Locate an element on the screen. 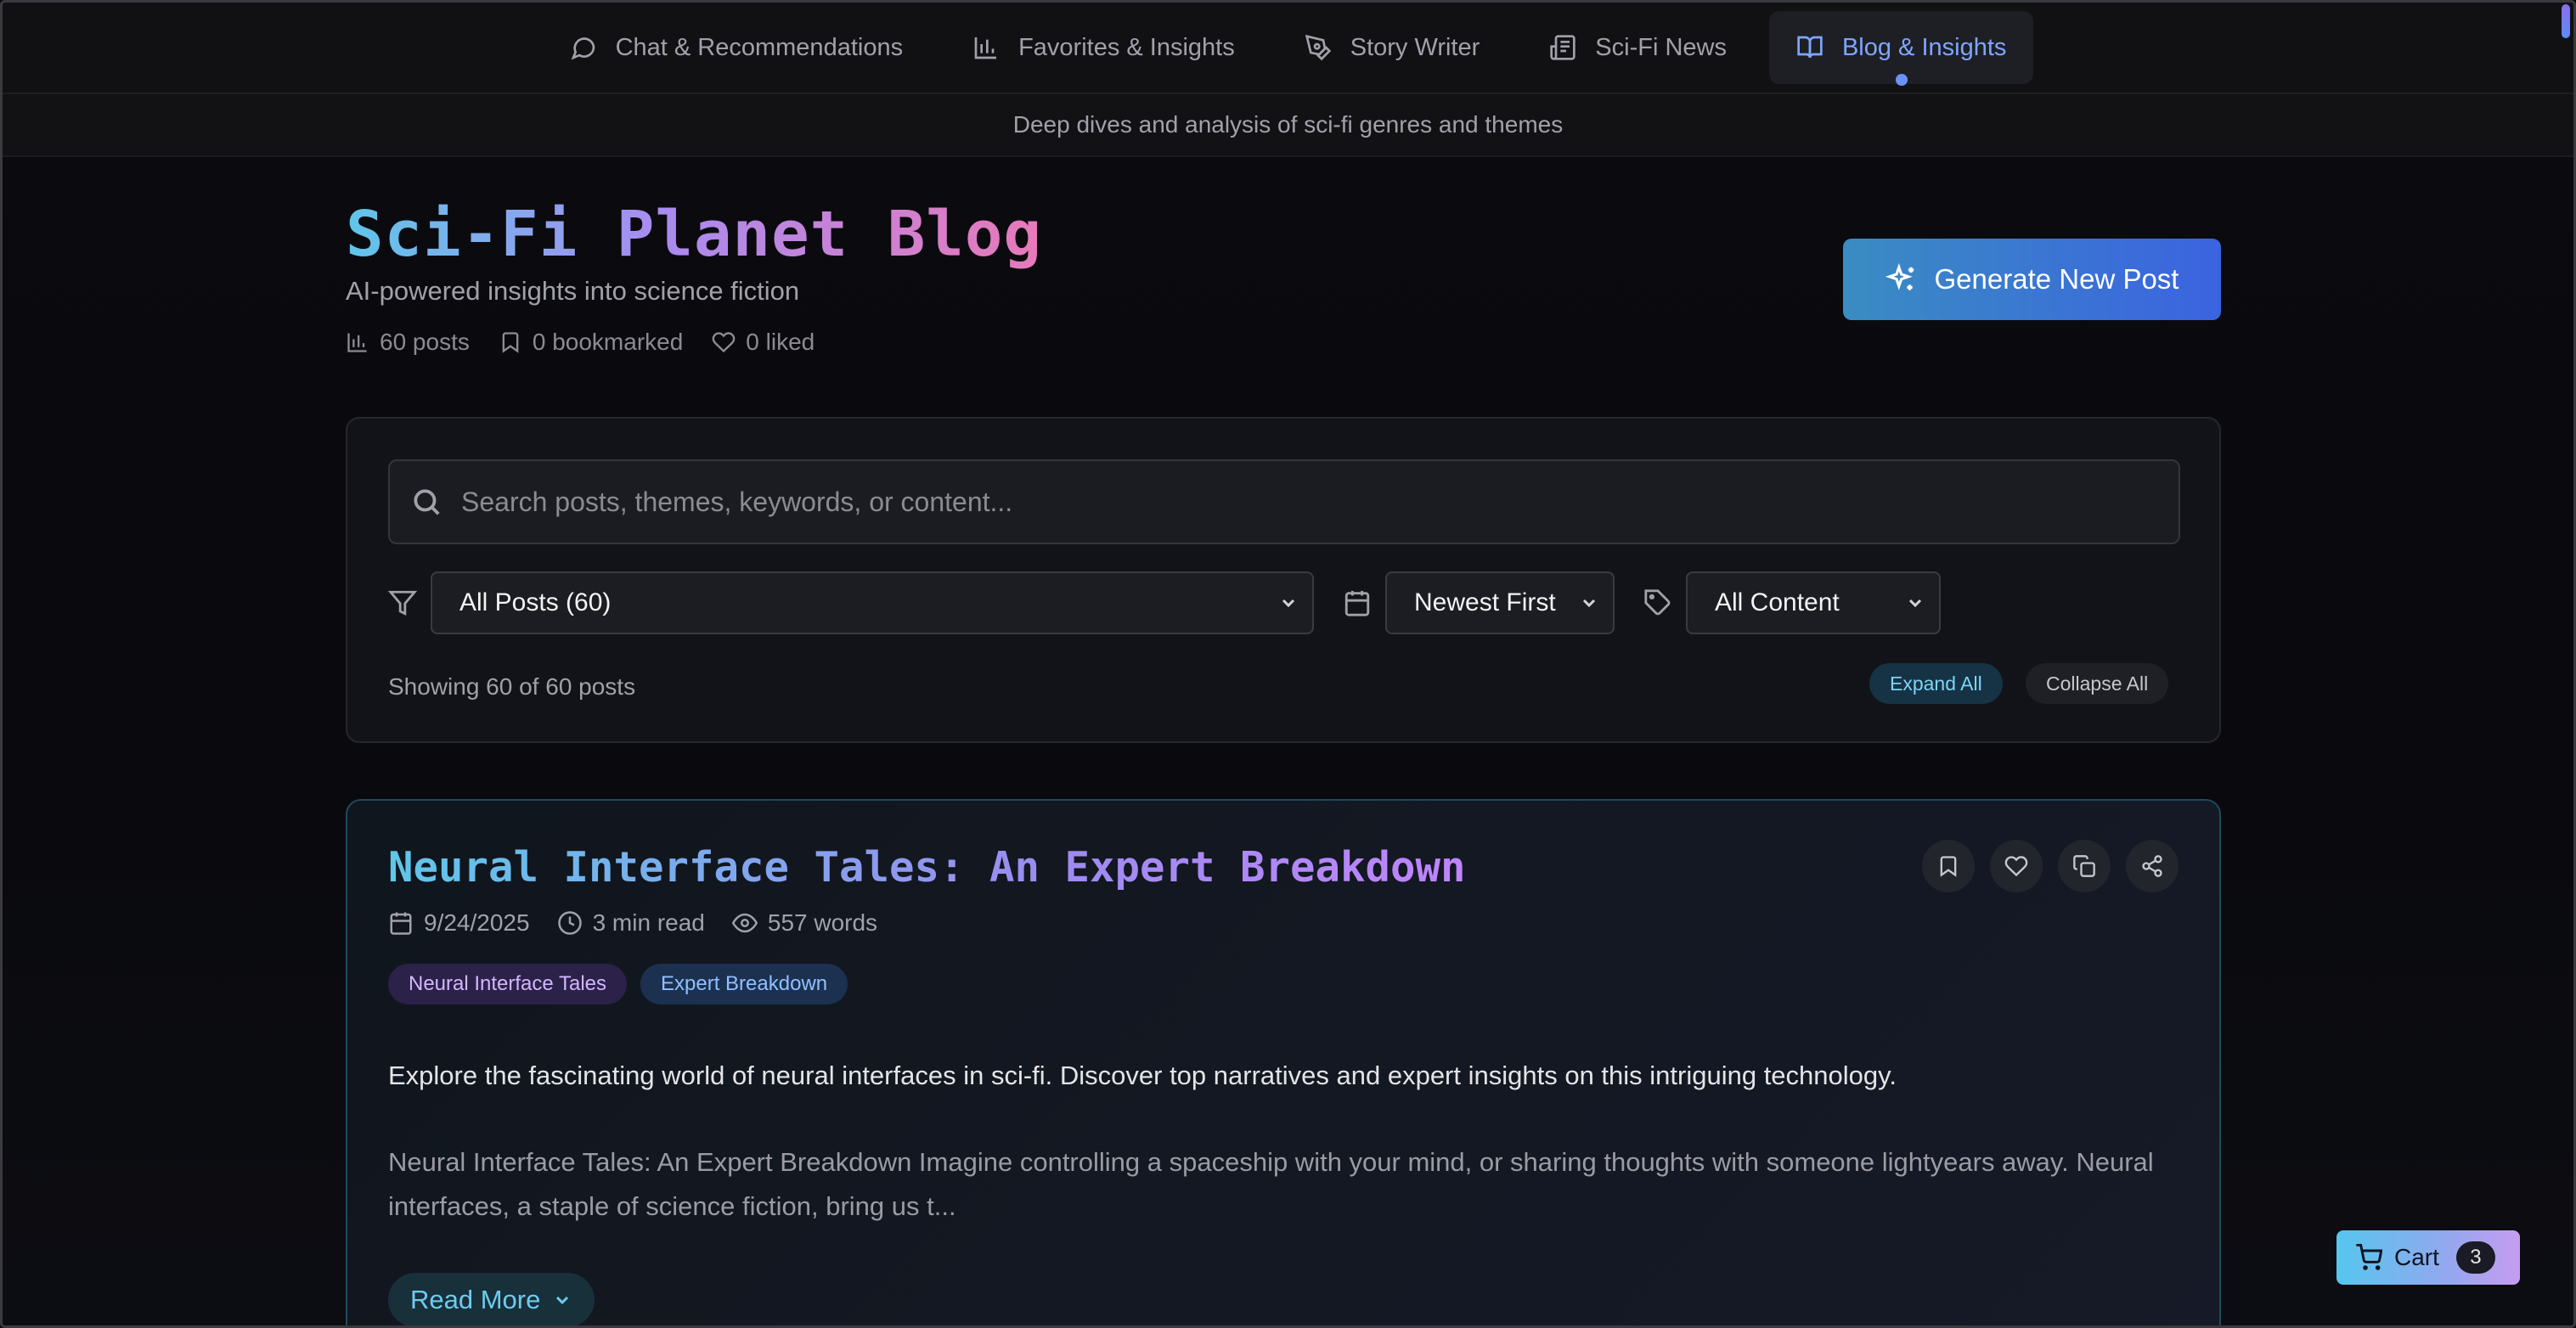 This screenshot has height=1328, width=2576. tab-label: Chat & Recommendations is located at coordinates (759, 47).